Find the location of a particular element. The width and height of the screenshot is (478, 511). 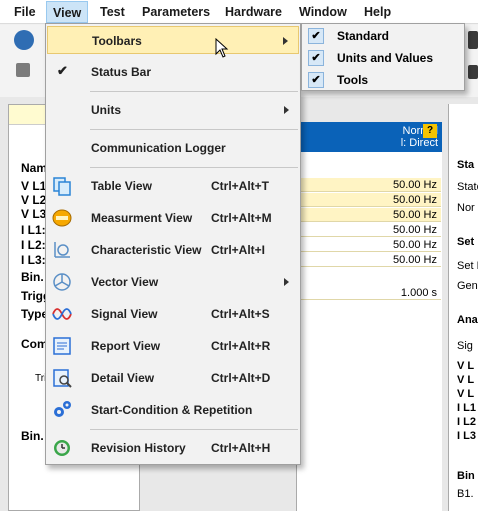

menu-item-table-view: Table View Ctrl+Alt+T is located at coordinates (173, 186).